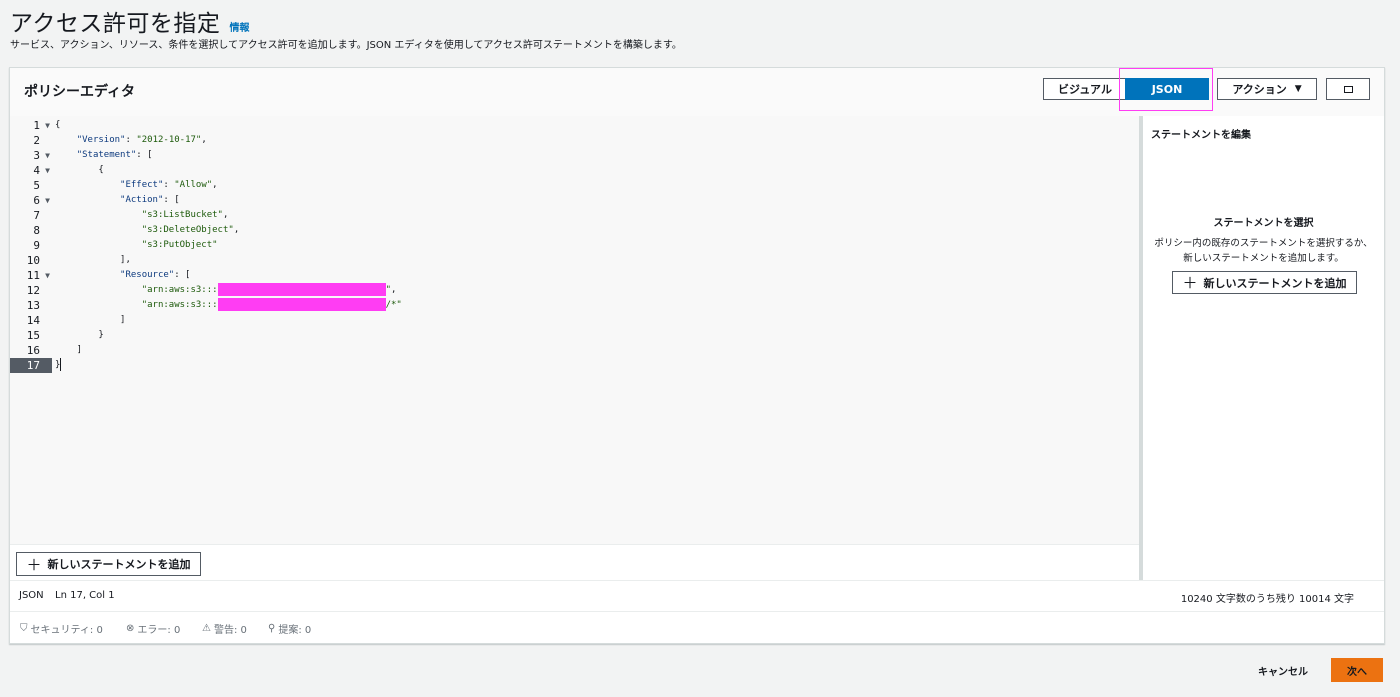 The image size is (1400, 697). I want to click on fullscreen-button, so click(1348, 89).